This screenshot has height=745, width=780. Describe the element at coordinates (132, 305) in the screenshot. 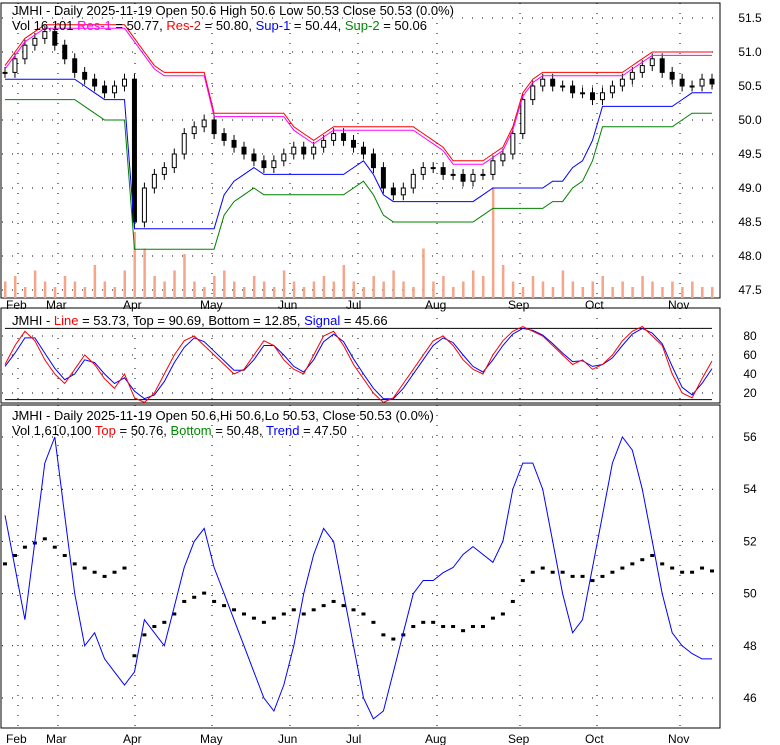

I see `x-tick-apr: Apr` at that location.